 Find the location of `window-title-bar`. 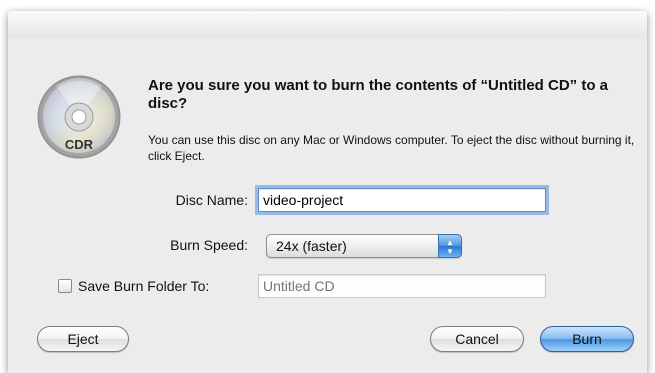

window-title-bar is located at coordinates (327, 25).